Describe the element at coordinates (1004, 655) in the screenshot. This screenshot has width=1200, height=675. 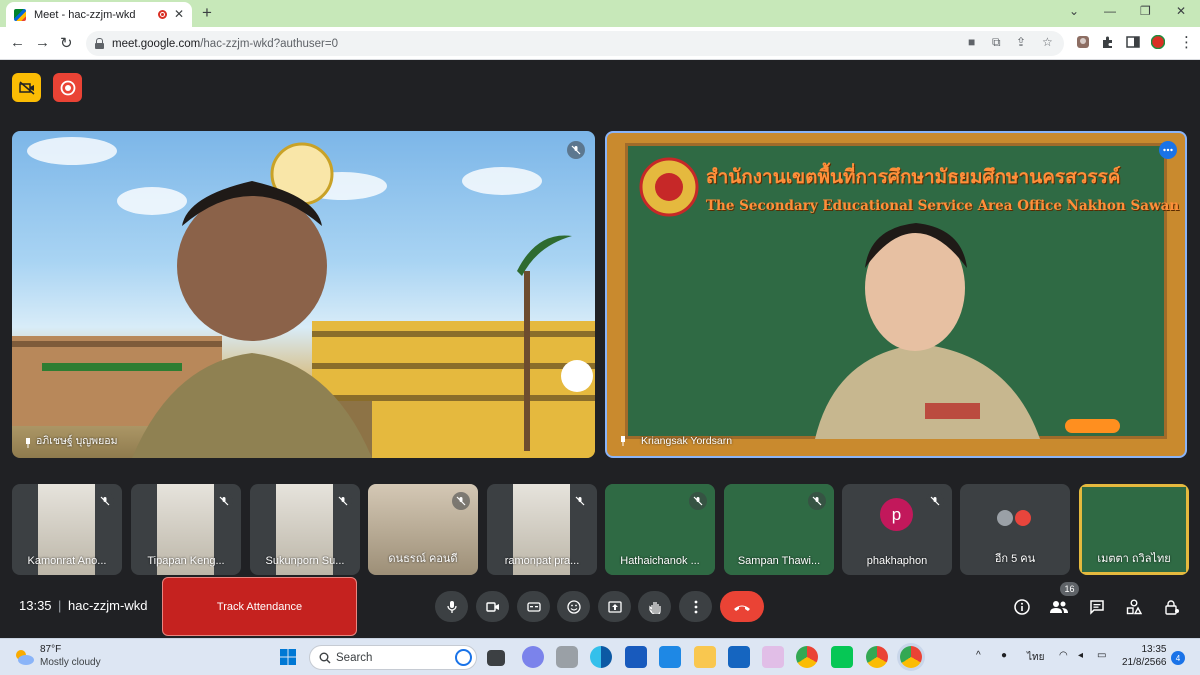
I see `microphone-tray-icon: ●` at that location.